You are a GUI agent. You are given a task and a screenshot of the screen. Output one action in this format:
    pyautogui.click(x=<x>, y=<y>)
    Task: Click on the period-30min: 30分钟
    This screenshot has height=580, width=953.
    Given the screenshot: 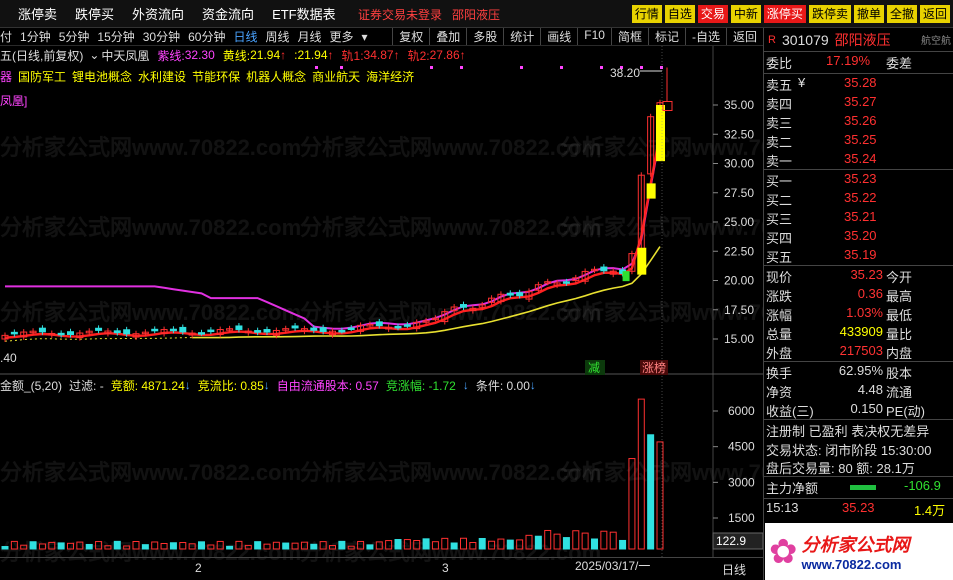 What is the action you would take?
    pyautogui.click(x=161, y=36)
    